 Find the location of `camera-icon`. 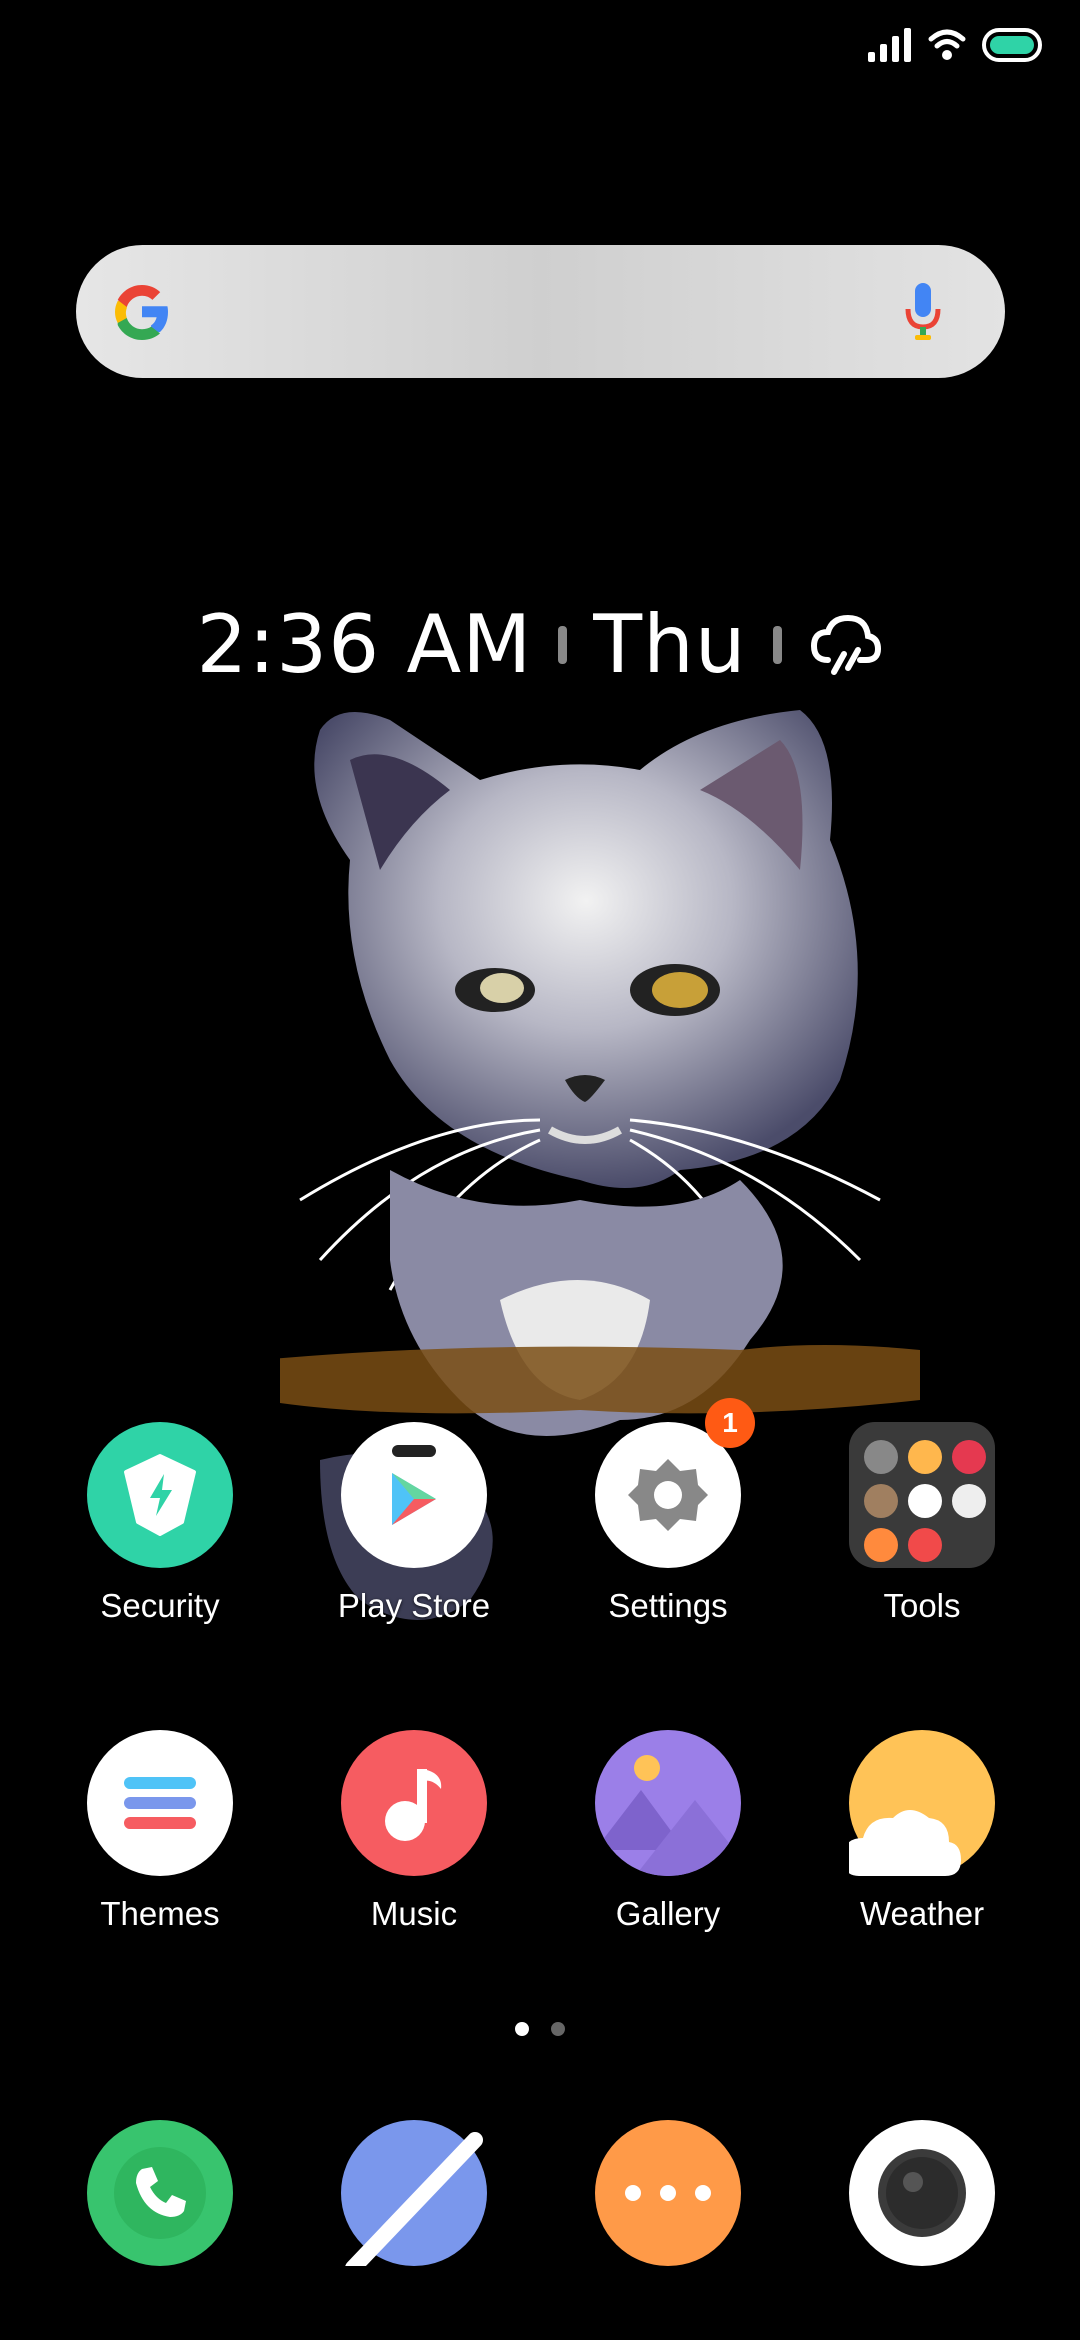

camera-icon is located at coordinates (922, 2193).